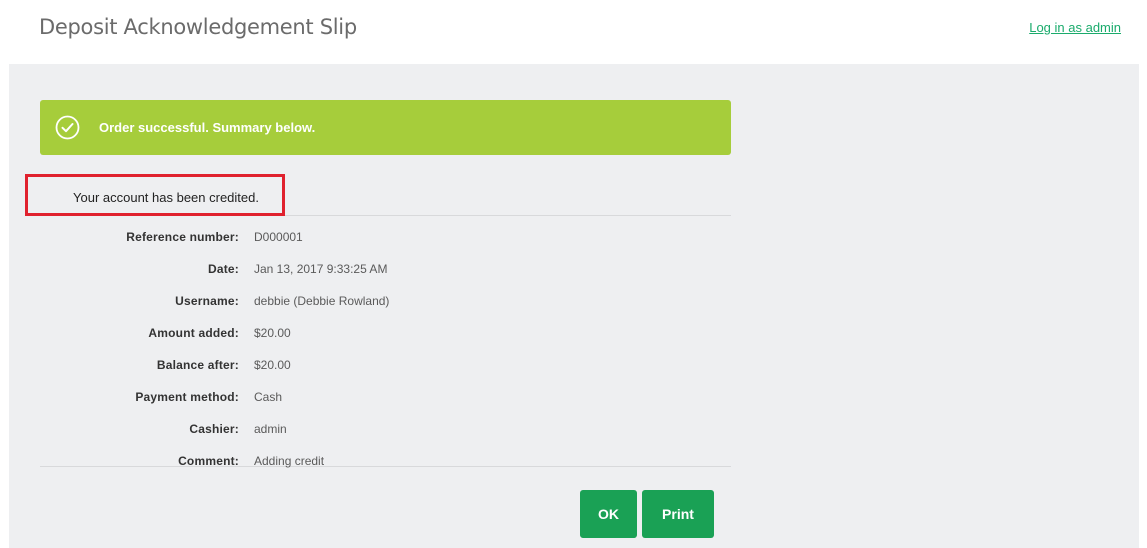  What do you see at coordinates (385, 336) in the screenshot?
I see `detail-row-amount-added: Amount added: $20.00` at bounding box center [385, 336].